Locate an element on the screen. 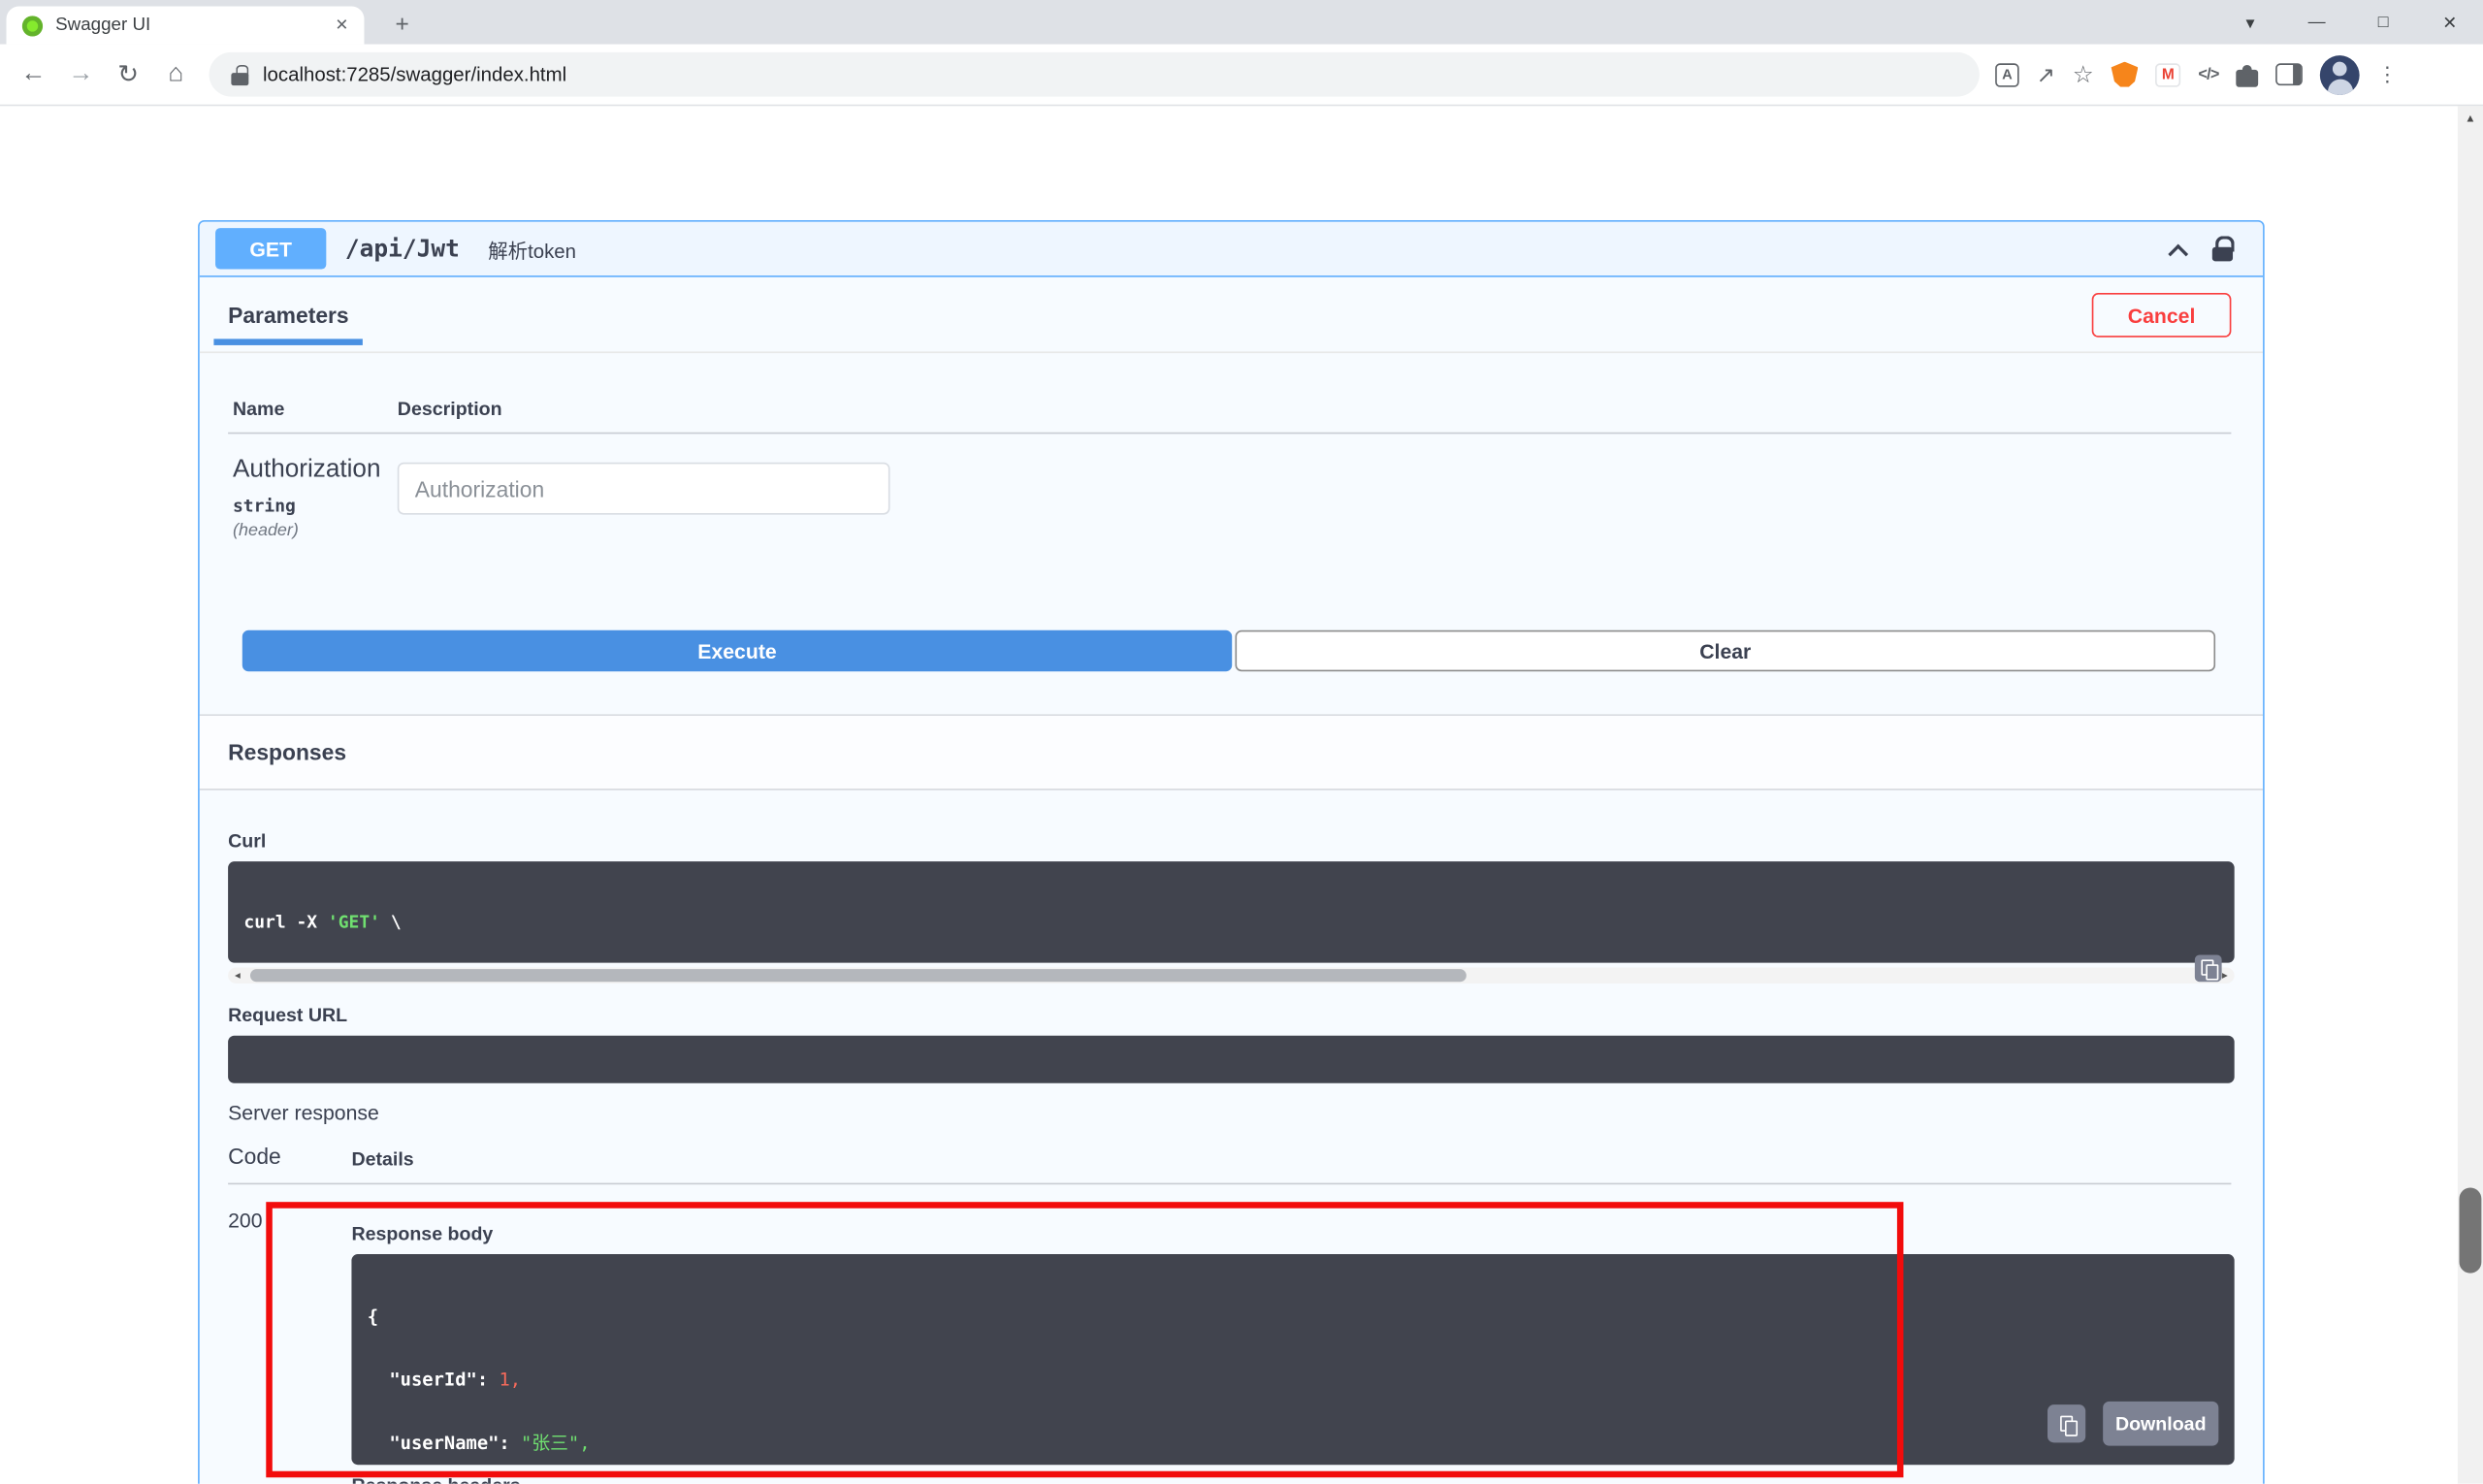 This screenshot has width=2483, height=1484. details-column-header: Details is located at coordinates (383, 1159).